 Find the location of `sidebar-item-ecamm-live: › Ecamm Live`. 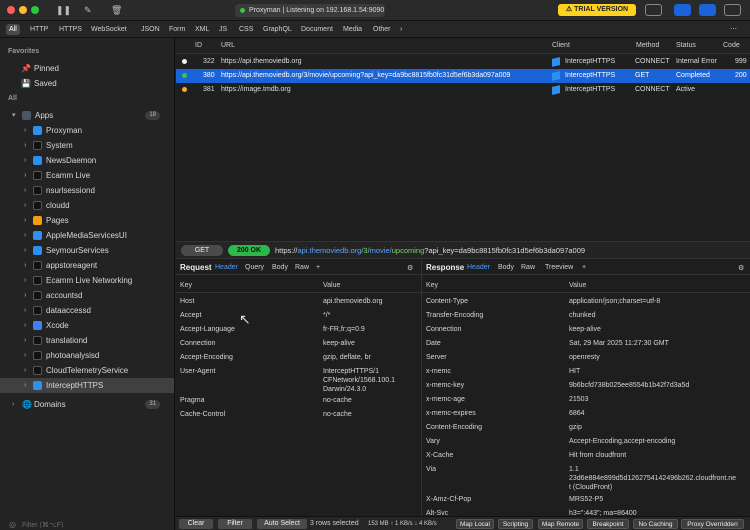

sidebar-item-ecamm-live: › Ecamm Live is located at coordinates (87, 175).